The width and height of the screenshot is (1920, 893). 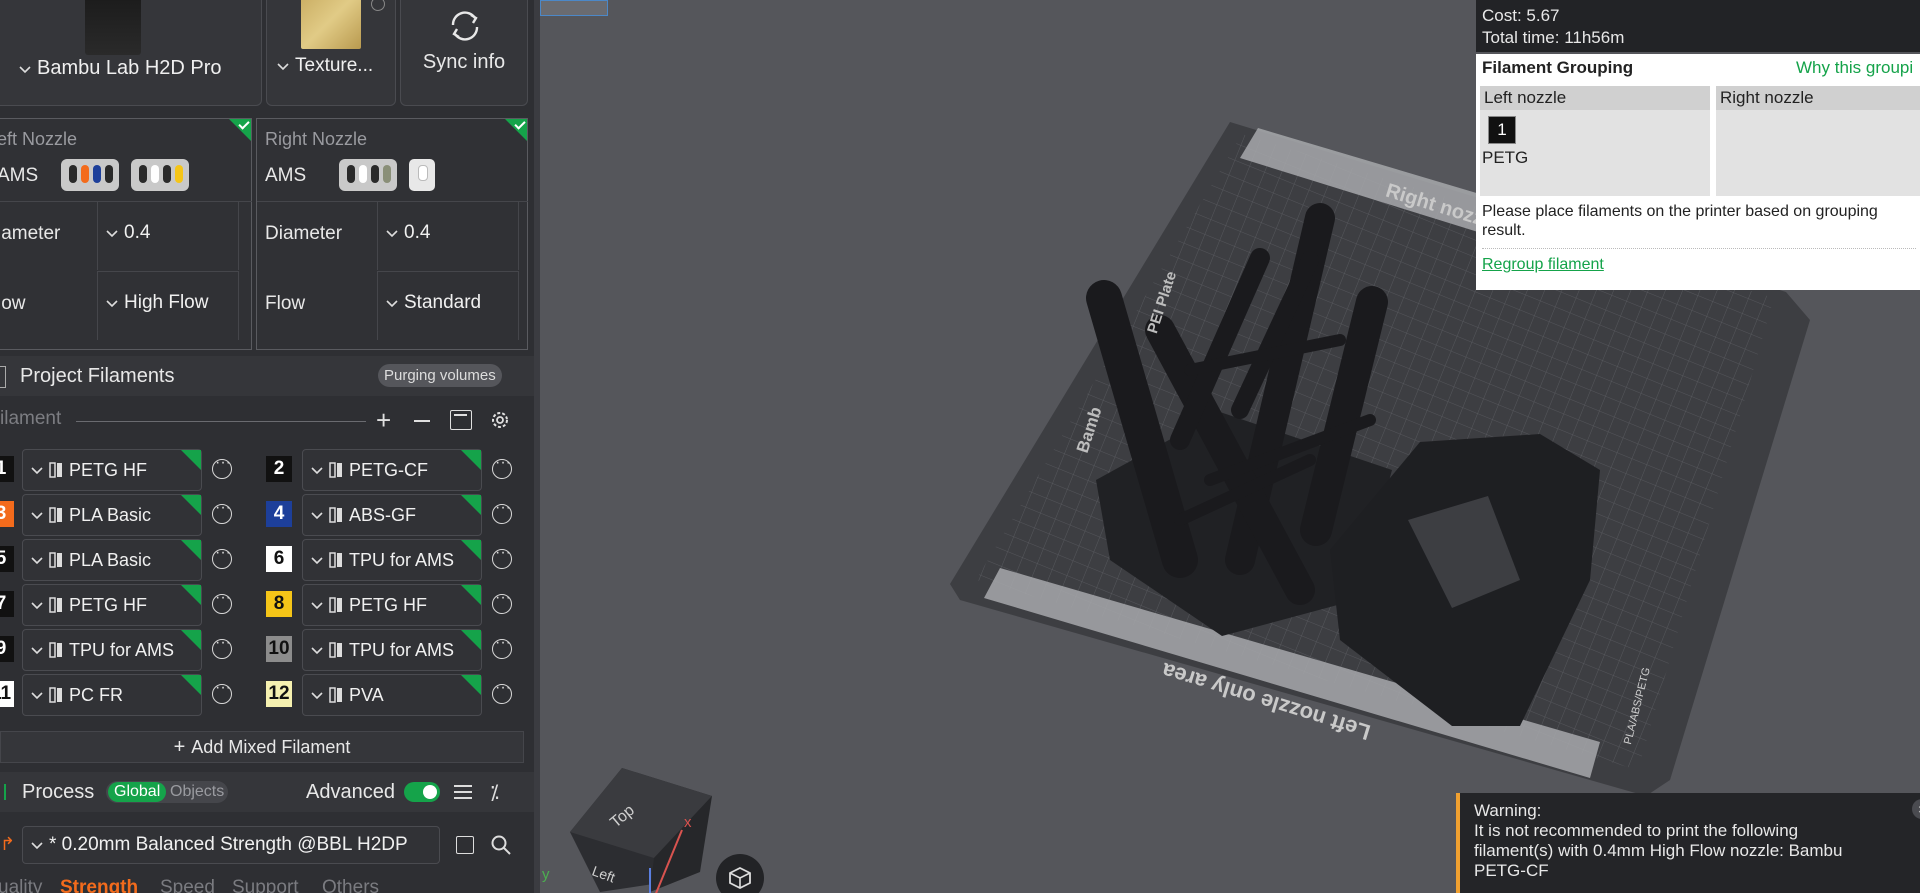 I want to click on right-flow-select: Standard, so click(x=448, y=305).